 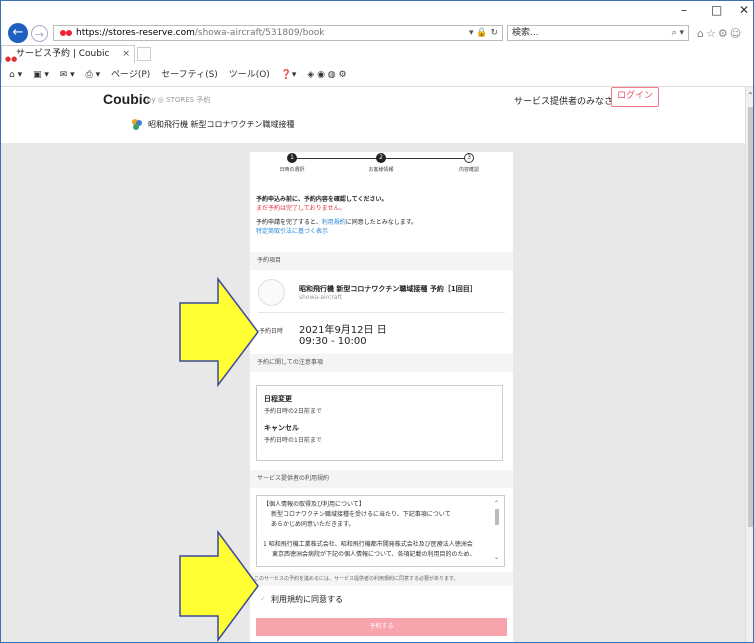 What do you see at coordinates (497, 531) in the screenshot?
I see `terms-scrollbar: ⌃ ⌄` at bounding box center [497, 531].